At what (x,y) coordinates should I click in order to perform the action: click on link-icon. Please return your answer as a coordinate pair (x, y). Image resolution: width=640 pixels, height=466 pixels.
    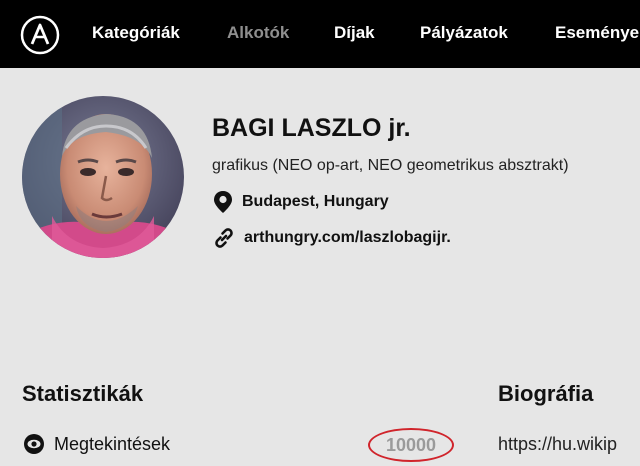
    Looking at the image, I should click on (224, 238).